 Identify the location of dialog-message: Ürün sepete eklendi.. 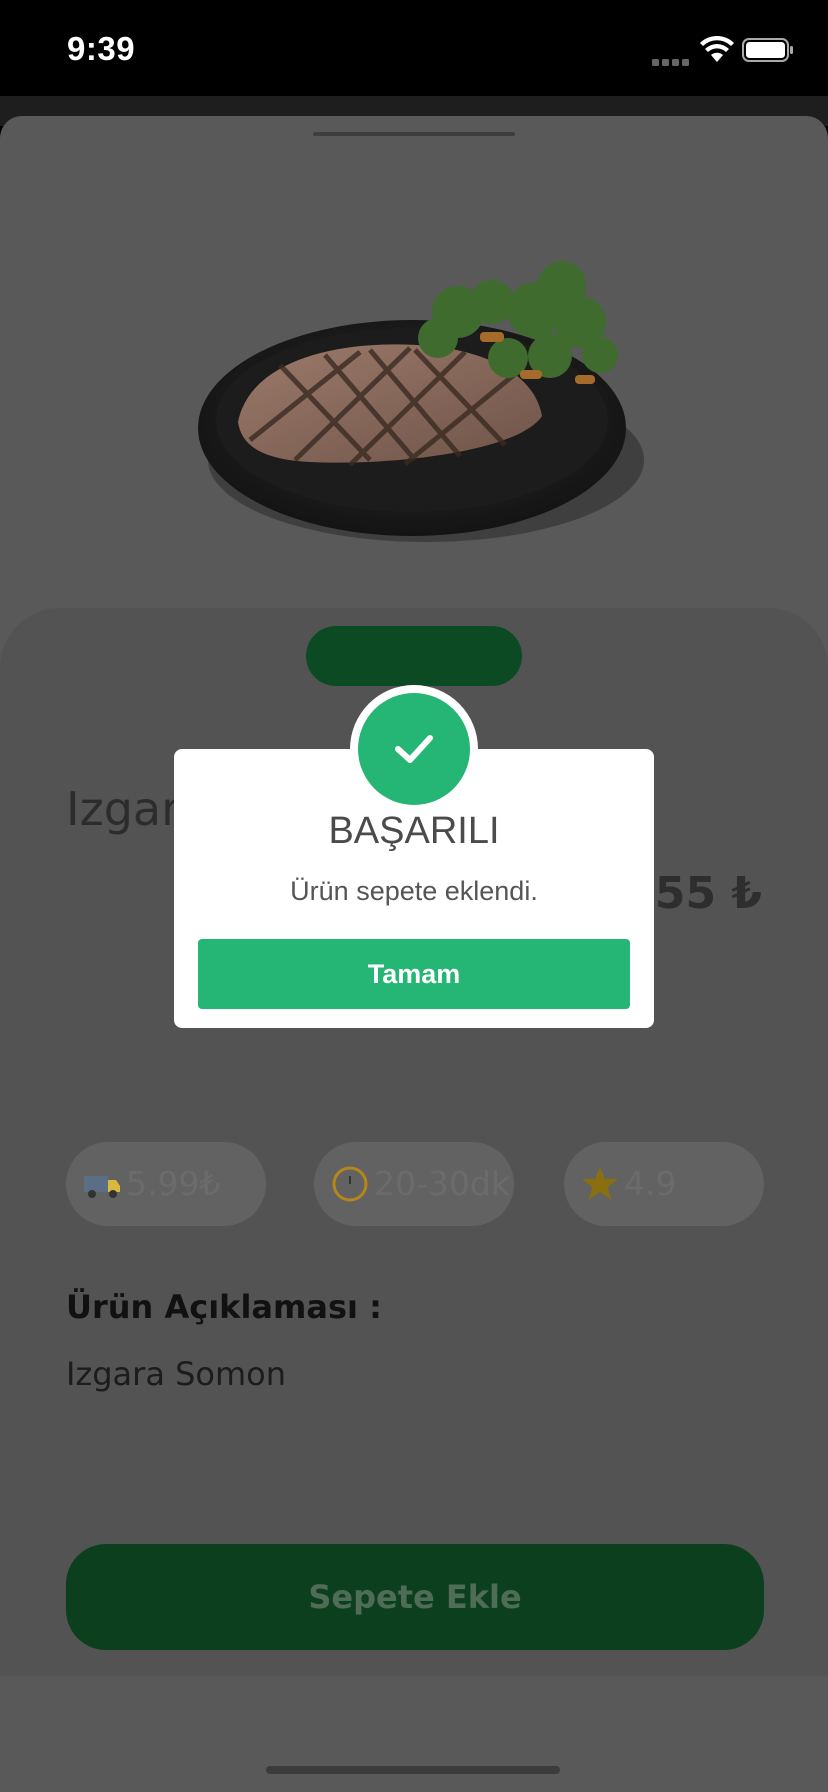
(414, 891).